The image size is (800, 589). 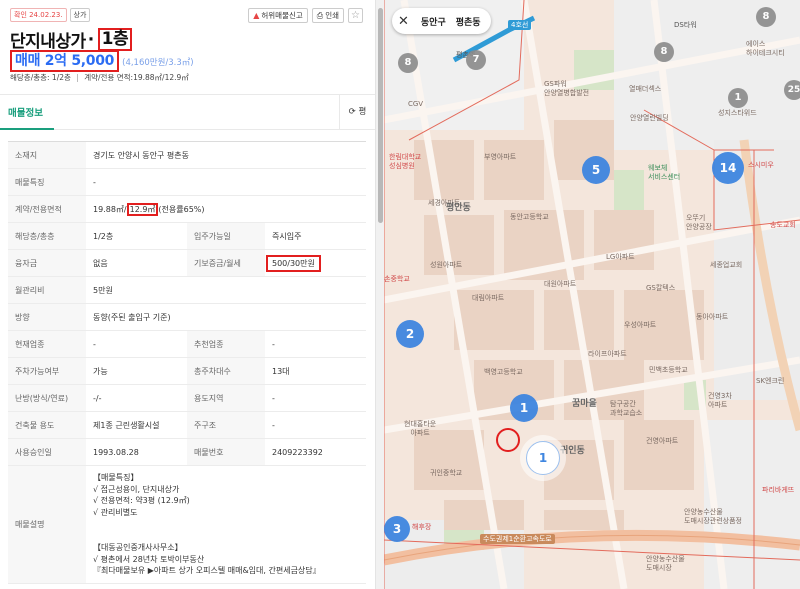 I want to click on poi-label: 대림아파트, so click(x=488, y=298).